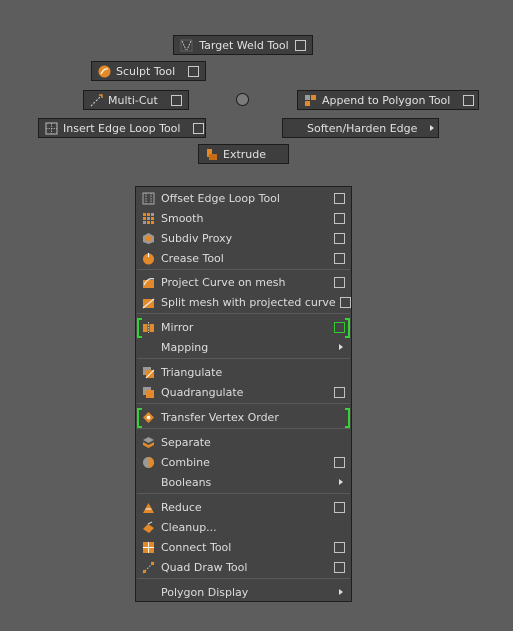  I want to click on reduce-icon, so click(148, 507).